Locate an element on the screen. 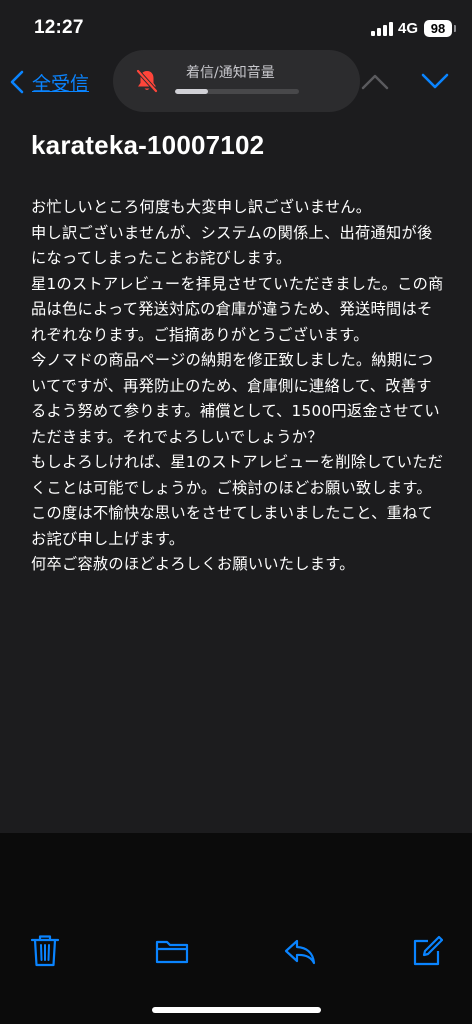  chevron-up-icon is located at coordinates (375, 82).